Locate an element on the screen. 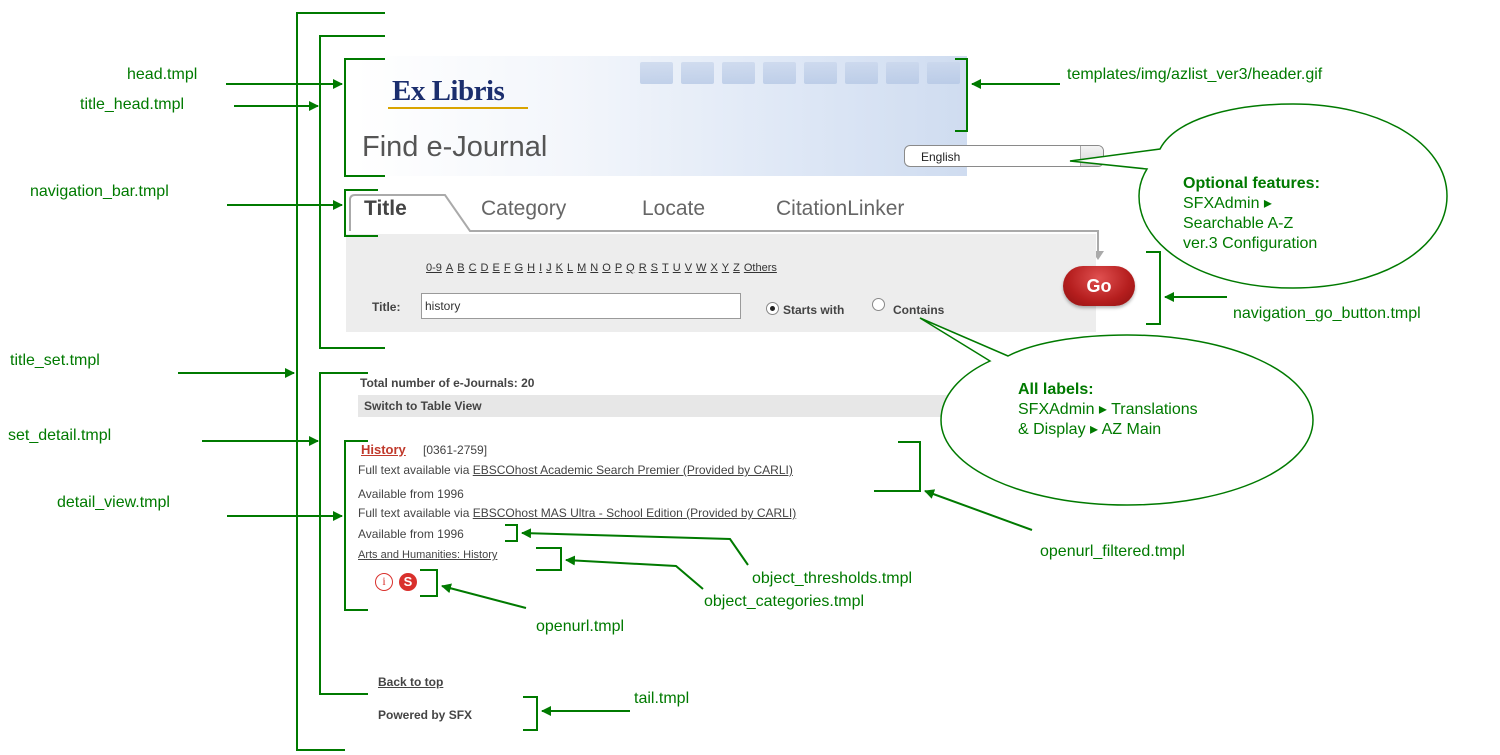 The width and height of the screenshot is (1500, 755). optional-features-line: SFXAdmin ▸ is located at coordinates (1227, 203).